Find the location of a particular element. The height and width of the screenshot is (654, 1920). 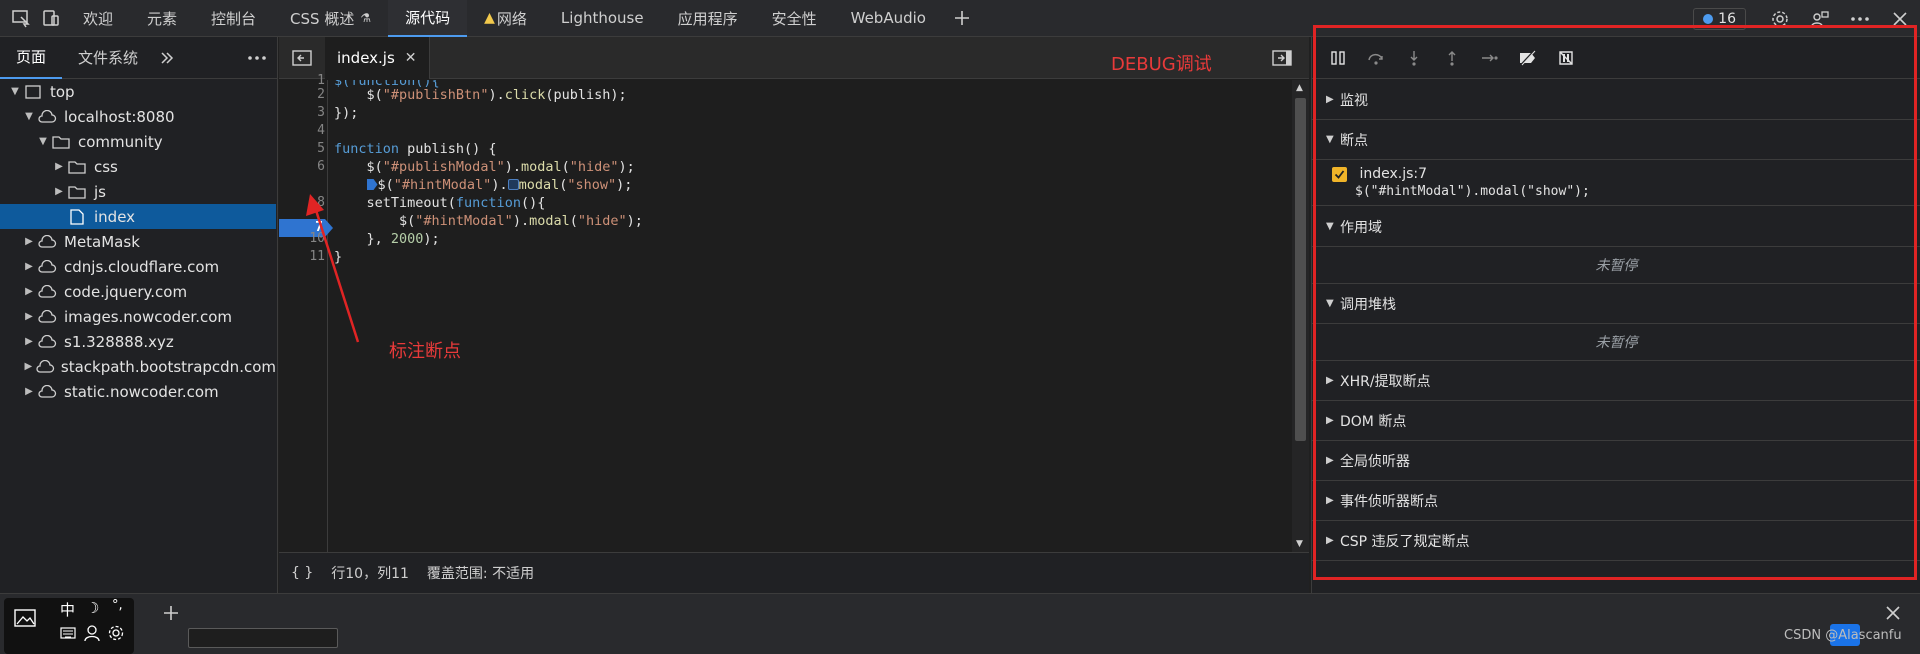

close-drawer-icon is located at coordinates (1893, 613).